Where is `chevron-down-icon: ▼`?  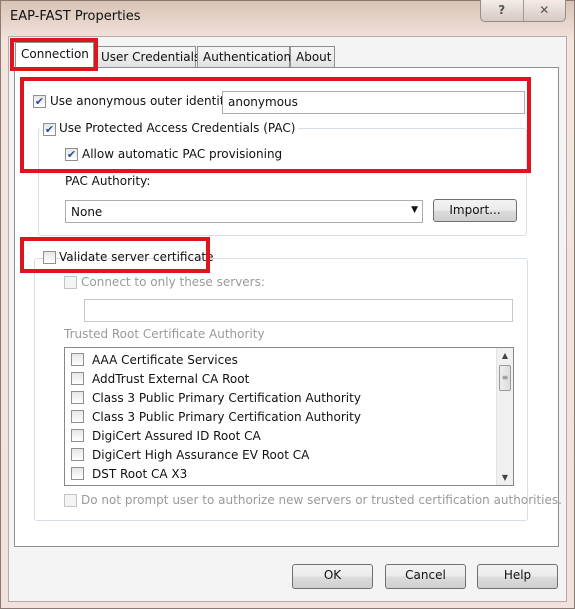
chevron-down-icon: ▼ is located at coordinates (414, 210).